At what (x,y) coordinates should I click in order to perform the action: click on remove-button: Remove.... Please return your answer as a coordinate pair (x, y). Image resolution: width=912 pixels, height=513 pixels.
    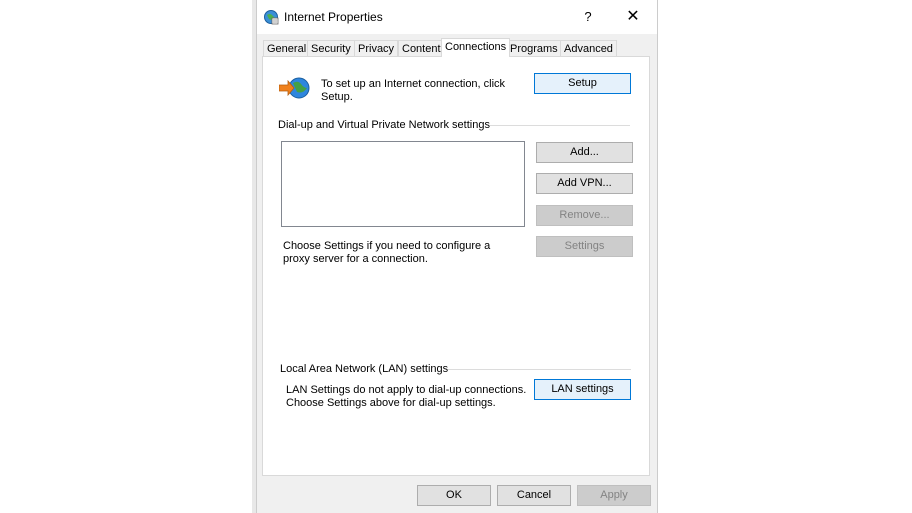
    Looking at the image, I should click on (584, 215).